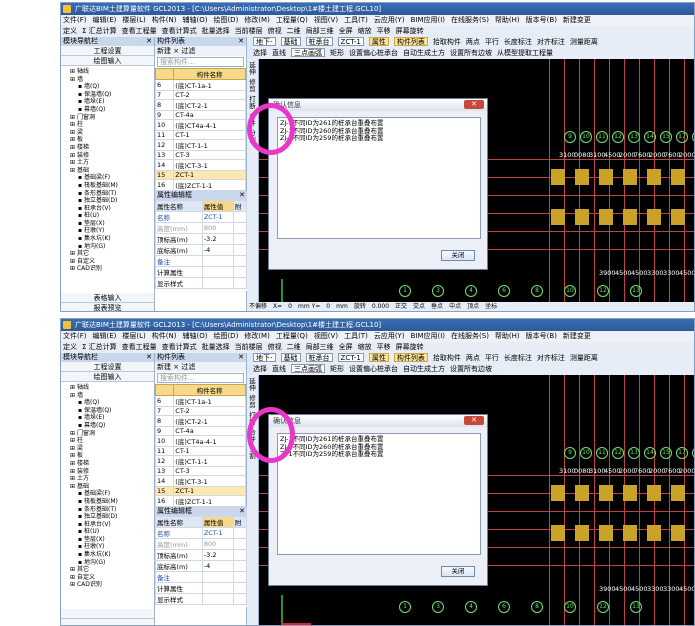 Image resolution: width=695 pixels, height=626 pixels. Describe the element at coordinates (252, 86) in the screenshot. I see `modify-tool-button: 修剪` at that location.